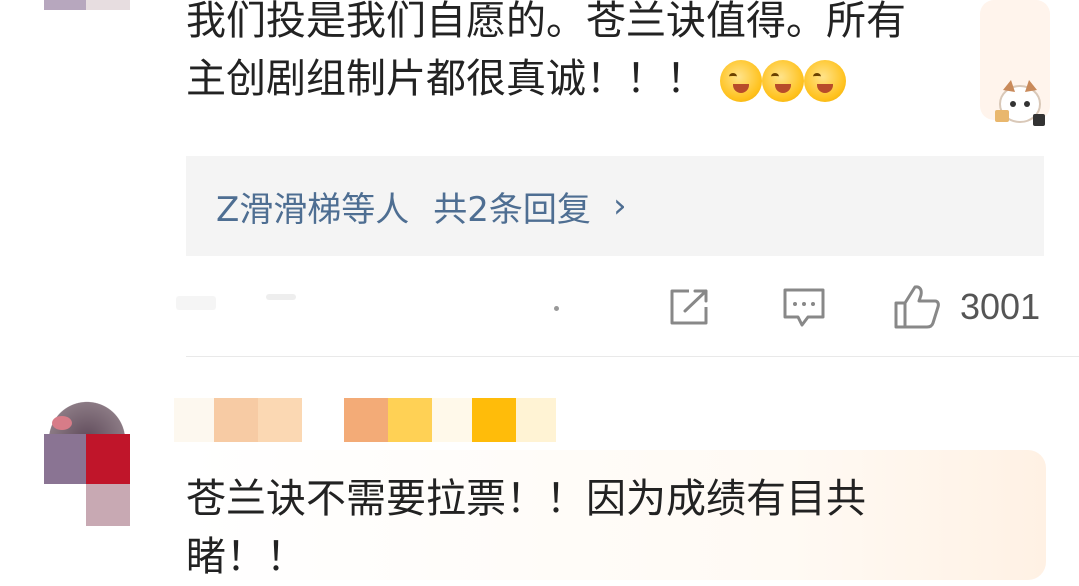 The height and width of the screenshot is (586, 1079). I want to click on emoji-group, so click(783, 81).